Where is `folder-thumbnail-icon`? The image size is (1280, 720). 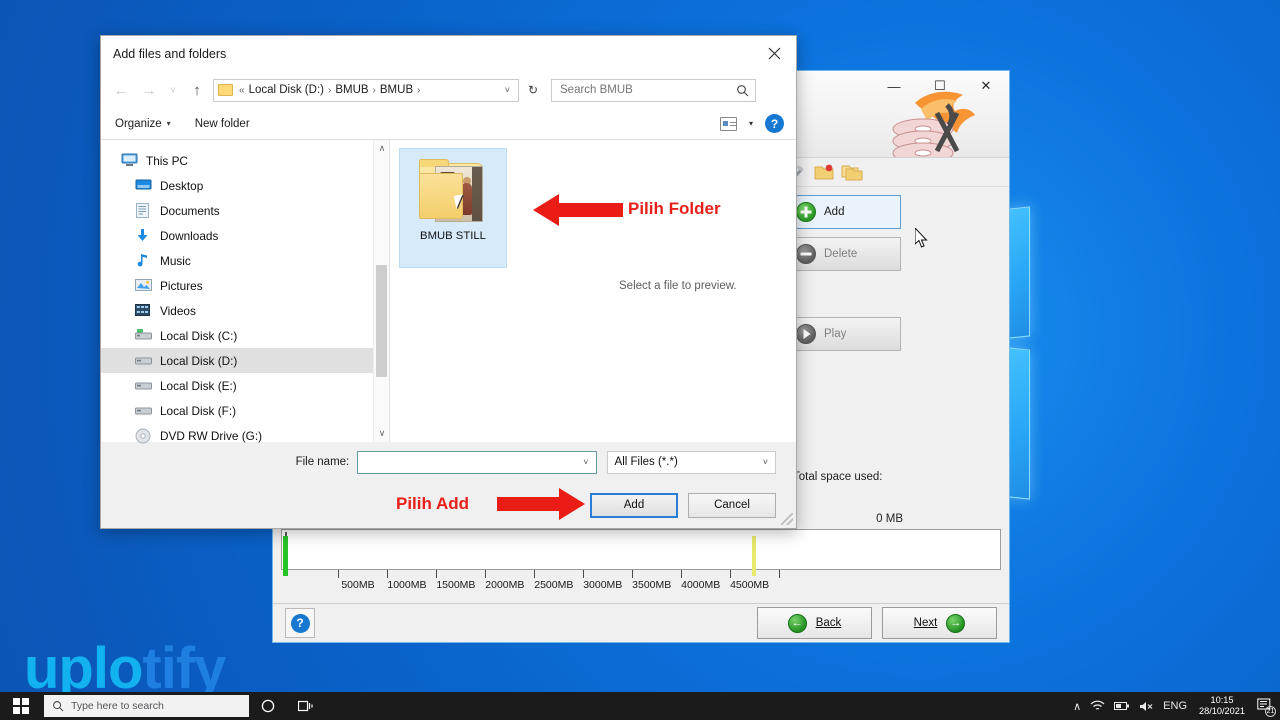 folder-thumbnail-icon is located at coordinates (453, 190).